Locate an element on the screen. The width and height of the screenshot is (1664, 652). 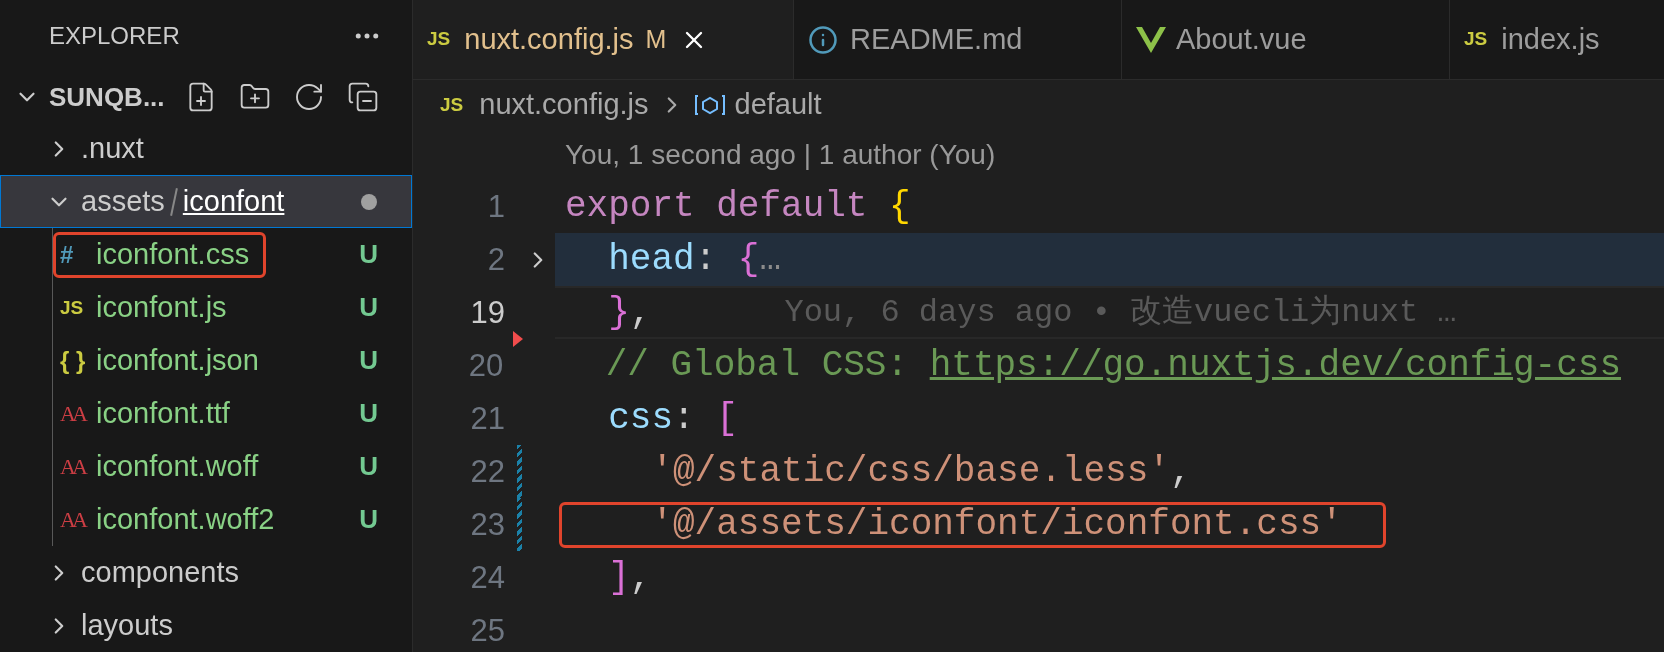
line-number: 22 is located at coordinates (487, 472).